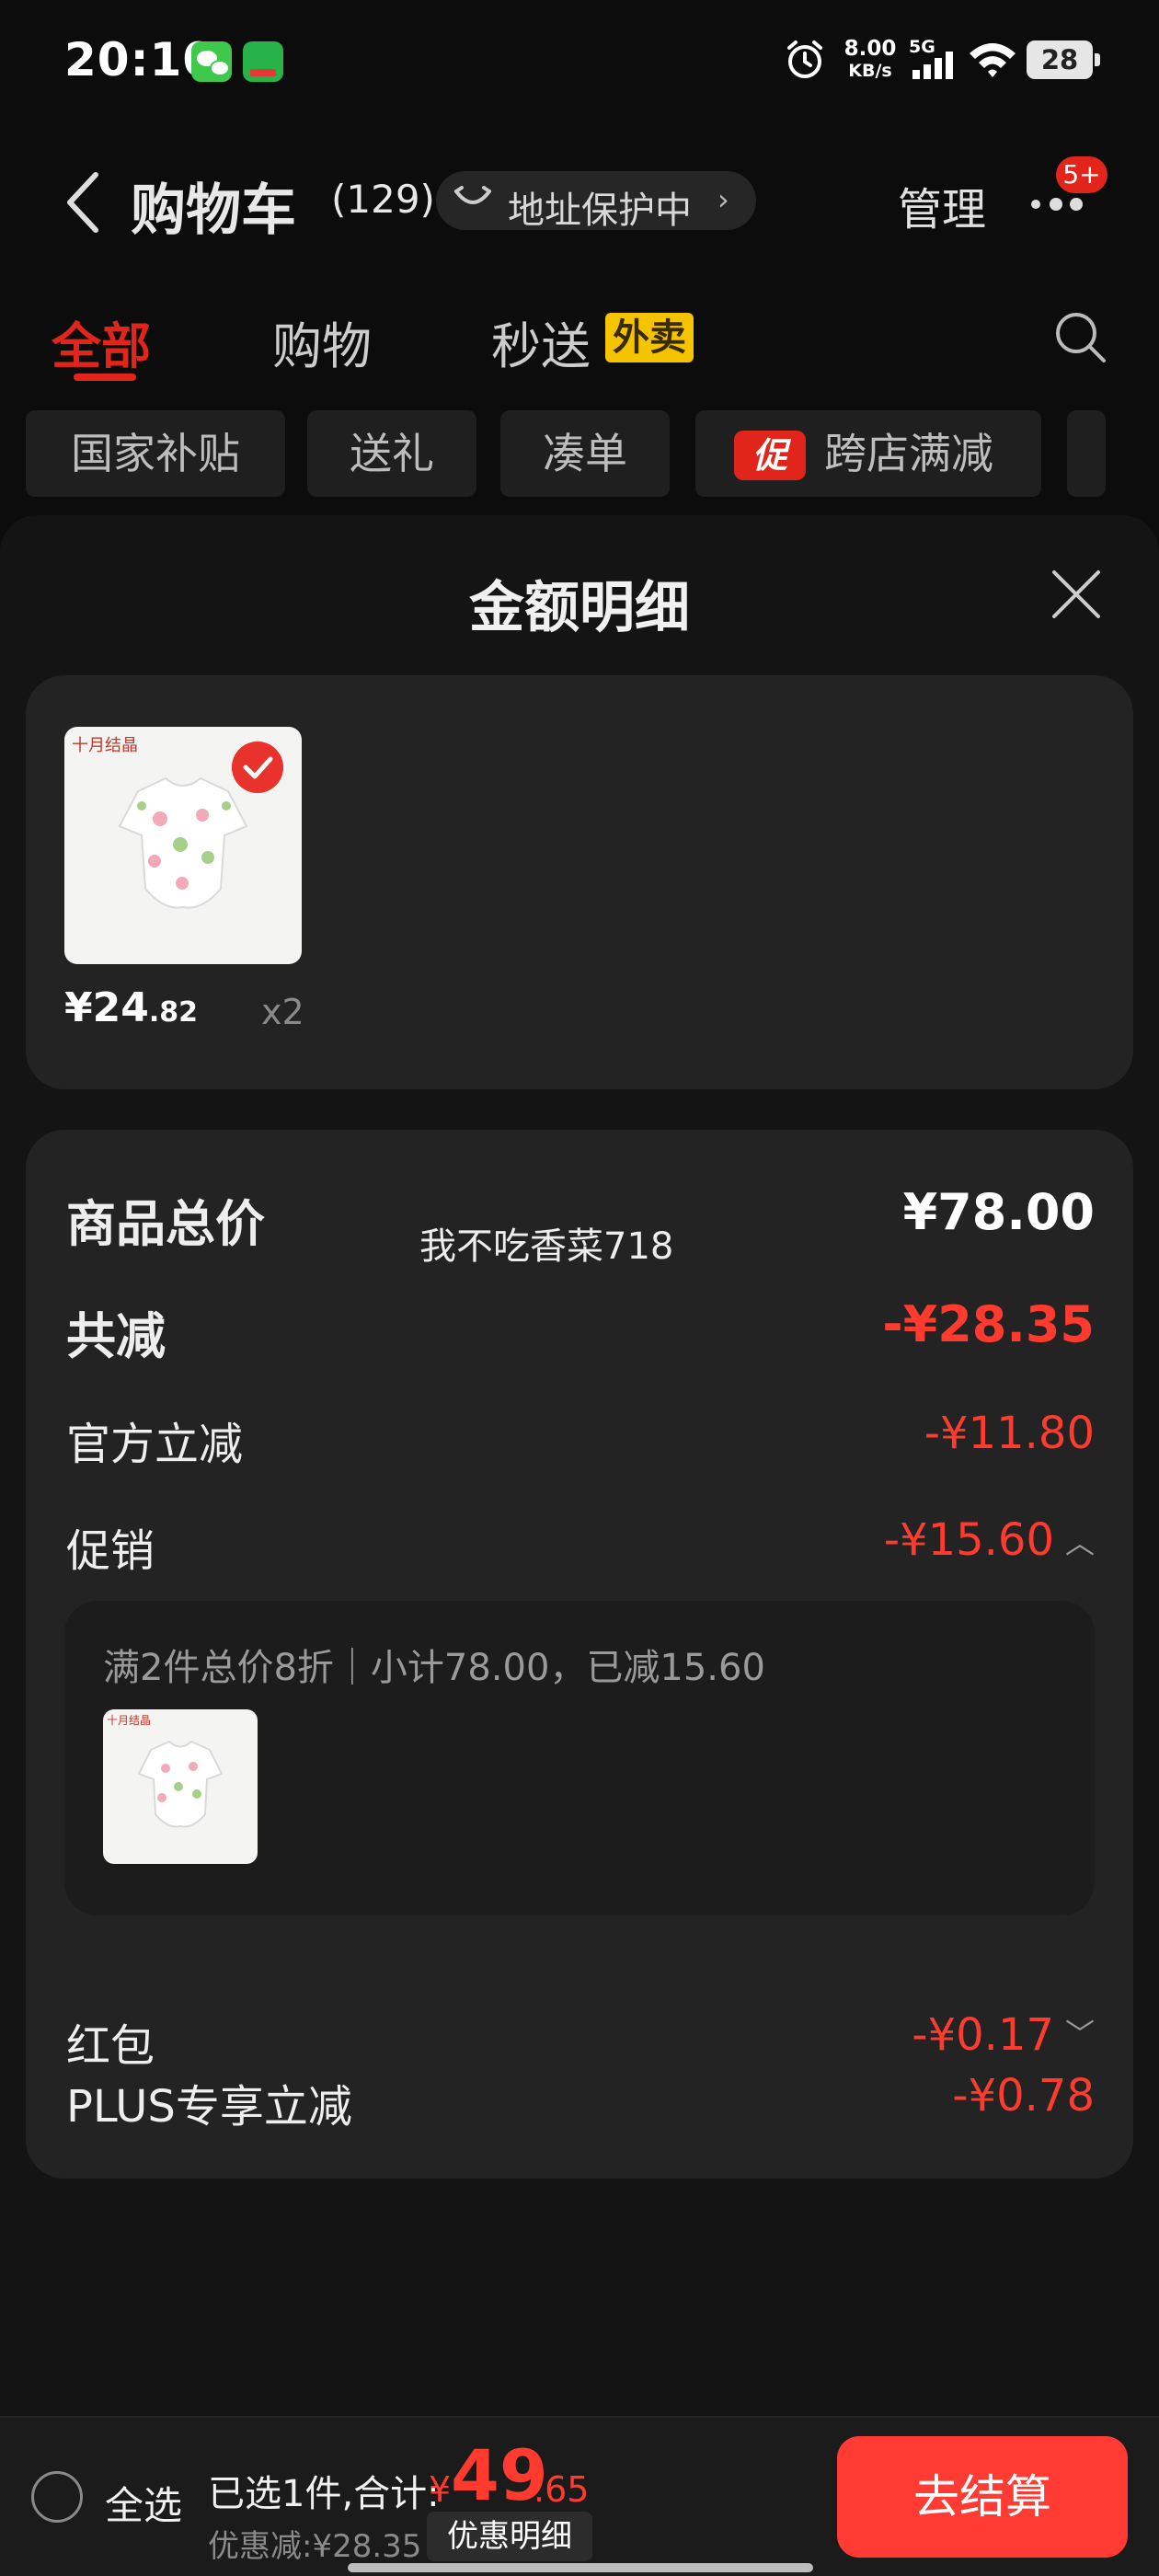  Describe the element at coordinates (770, 455) in the screenshot. I see `promo-tag: 促` at that location.